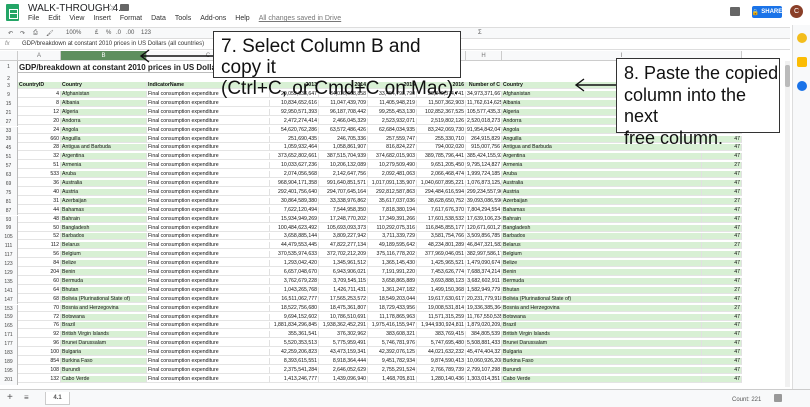  What do you see at coordinates (392, 272) in the screenshot?
I see `data-cell: 7,191,991,220` at bounding box center [392, 272].